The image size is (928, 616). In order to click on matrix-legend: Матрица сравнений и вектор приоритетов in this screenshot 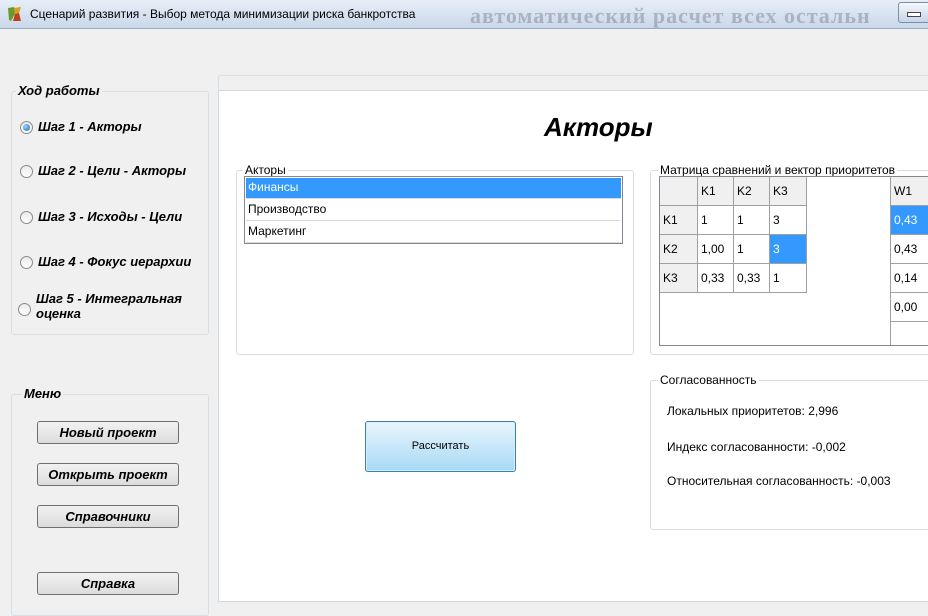, I will do `click(778, 170)`.